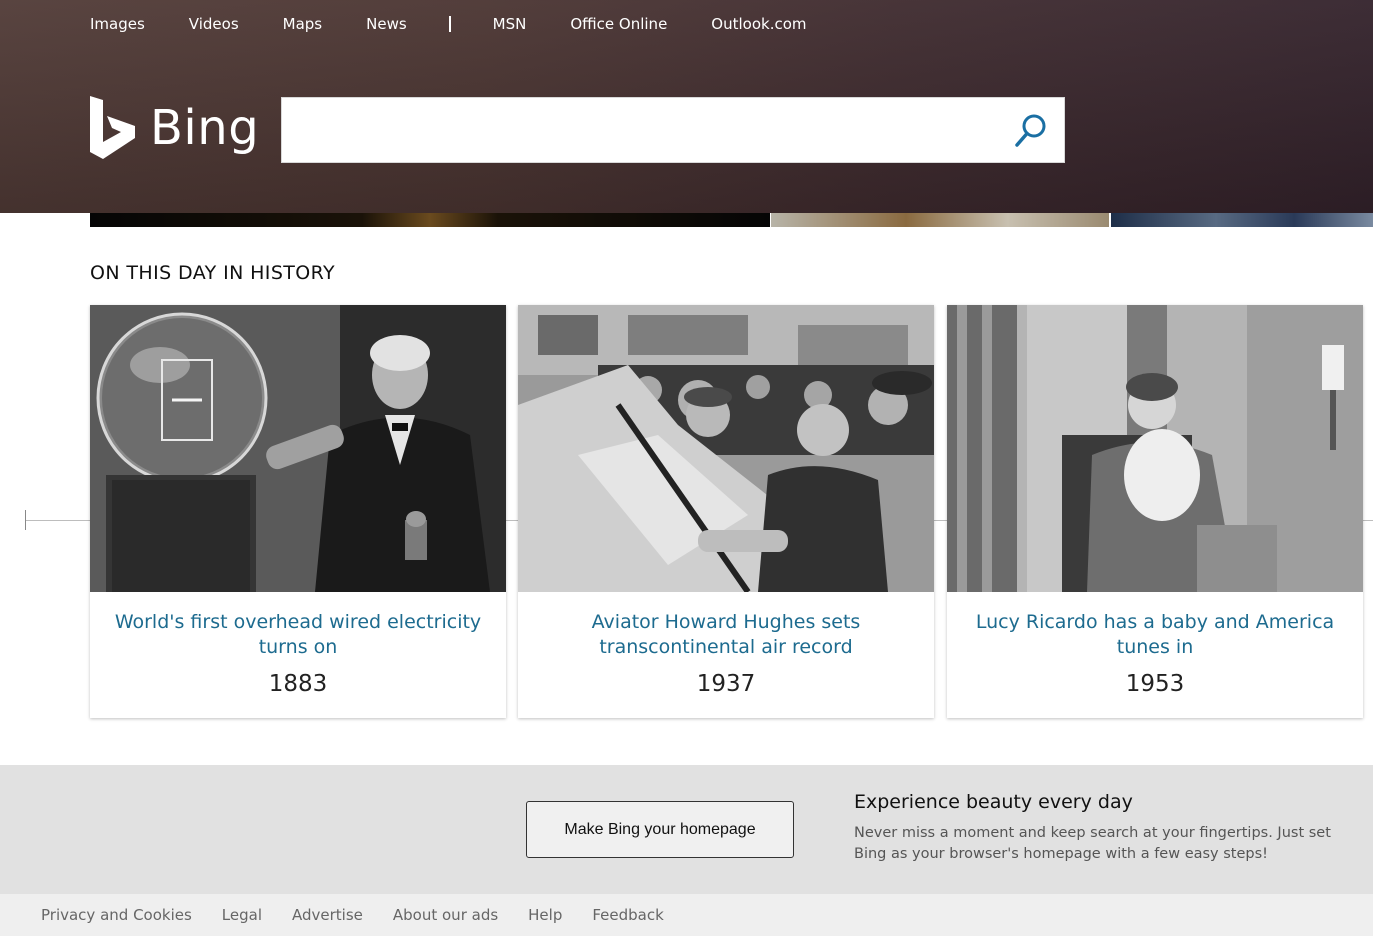 This screenshot has height=936, width=1373. What do you see at coordinates (214, 24) in the screenshot?
I see `nav-link-videos: Videos` at bounding box center [214, 24].